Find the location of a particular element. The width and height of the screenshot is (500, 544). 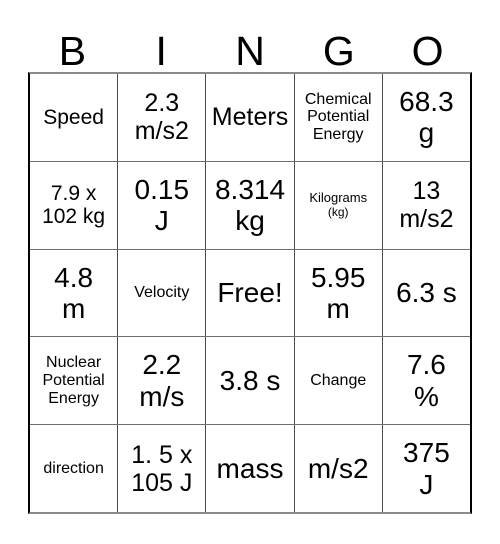

bingo-cell-label: mass is located at coordinates (250, 468).